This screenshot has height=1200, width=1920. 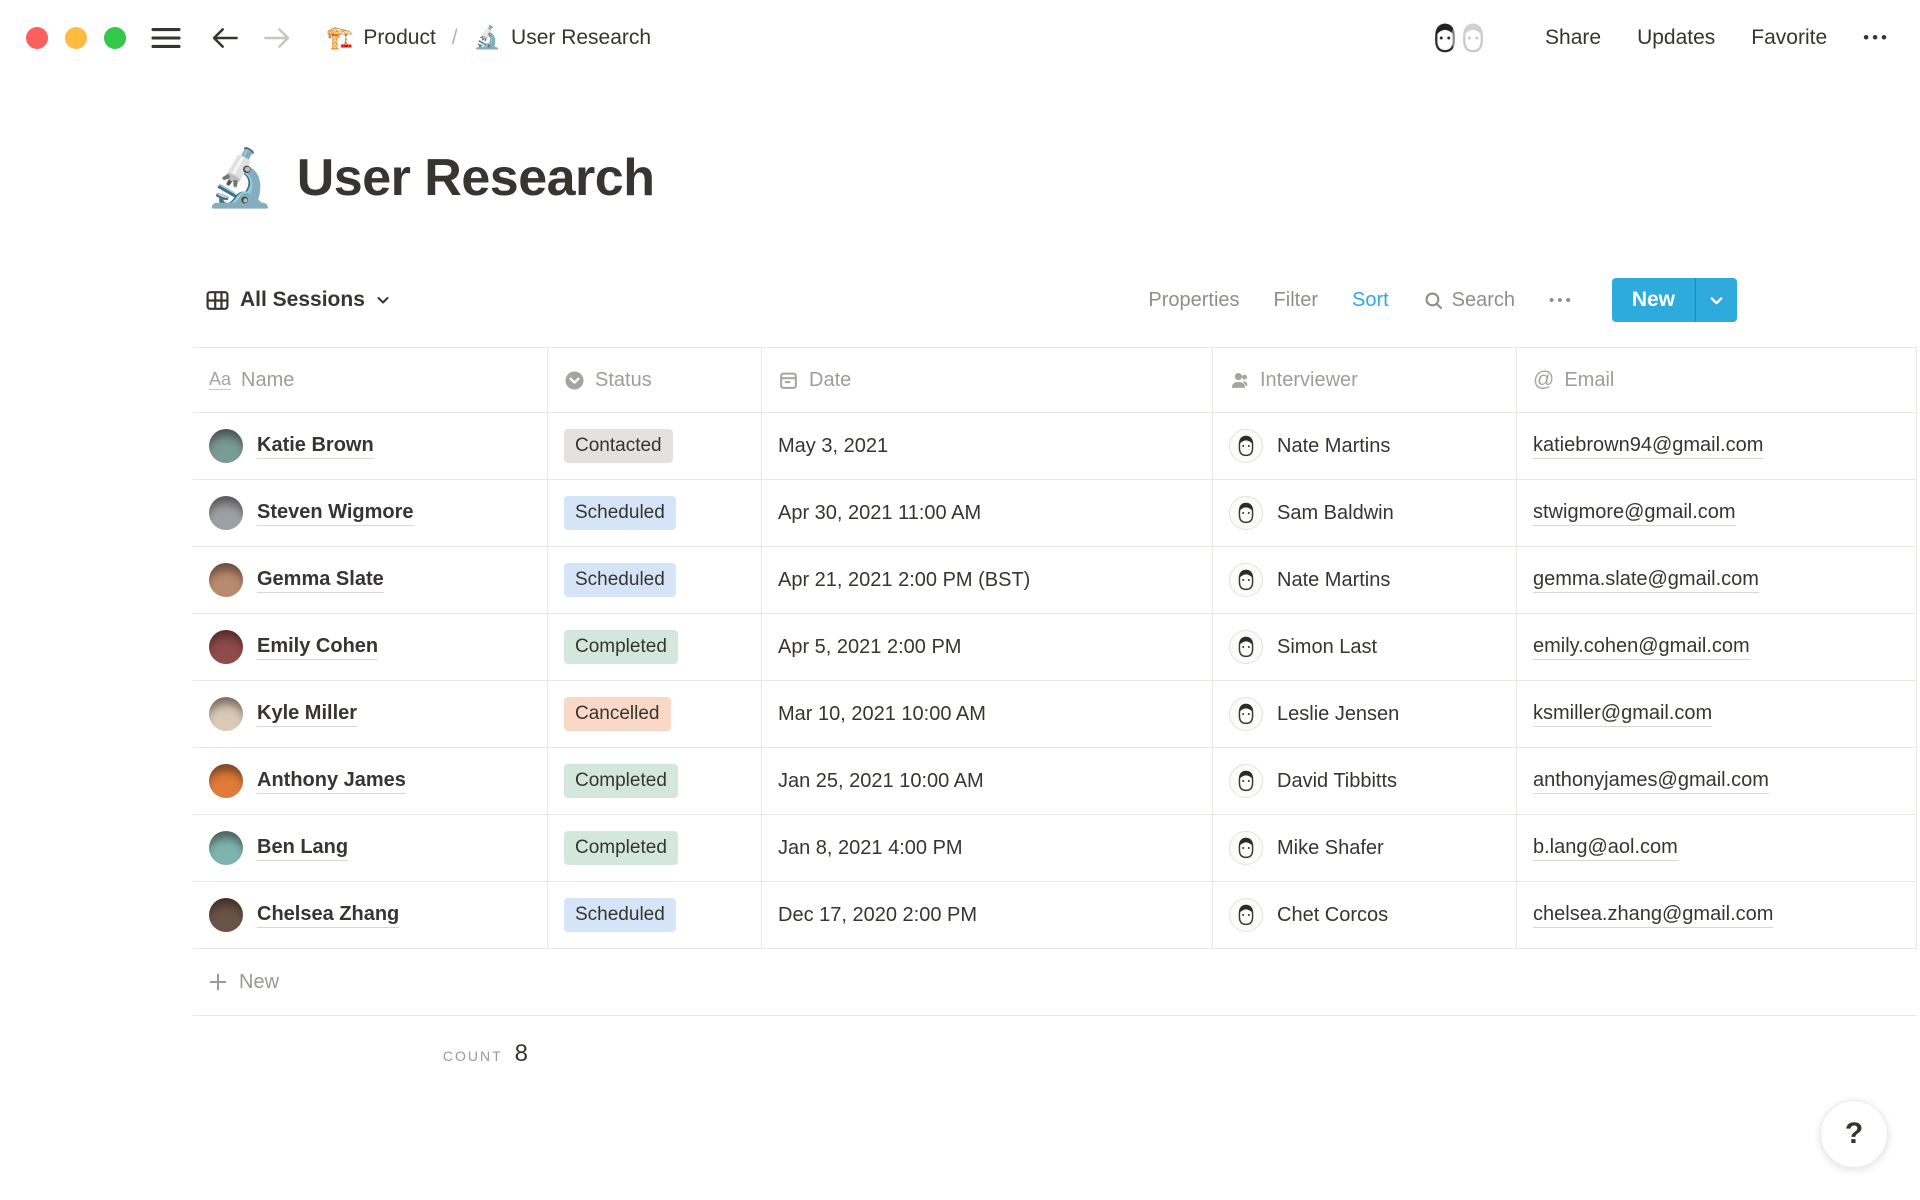 I want to click on view-switcher: All Sessions, so click(x=292, y=300).